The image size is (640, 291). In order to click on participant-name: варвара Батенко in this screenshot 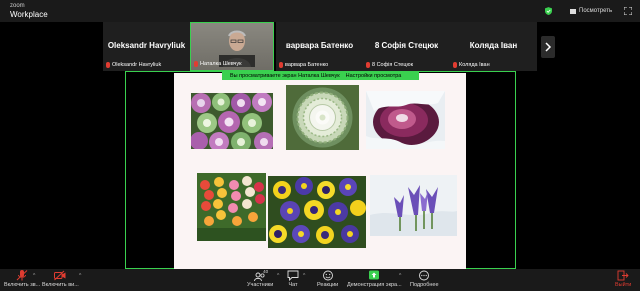, I will do `click(319, 45)`.